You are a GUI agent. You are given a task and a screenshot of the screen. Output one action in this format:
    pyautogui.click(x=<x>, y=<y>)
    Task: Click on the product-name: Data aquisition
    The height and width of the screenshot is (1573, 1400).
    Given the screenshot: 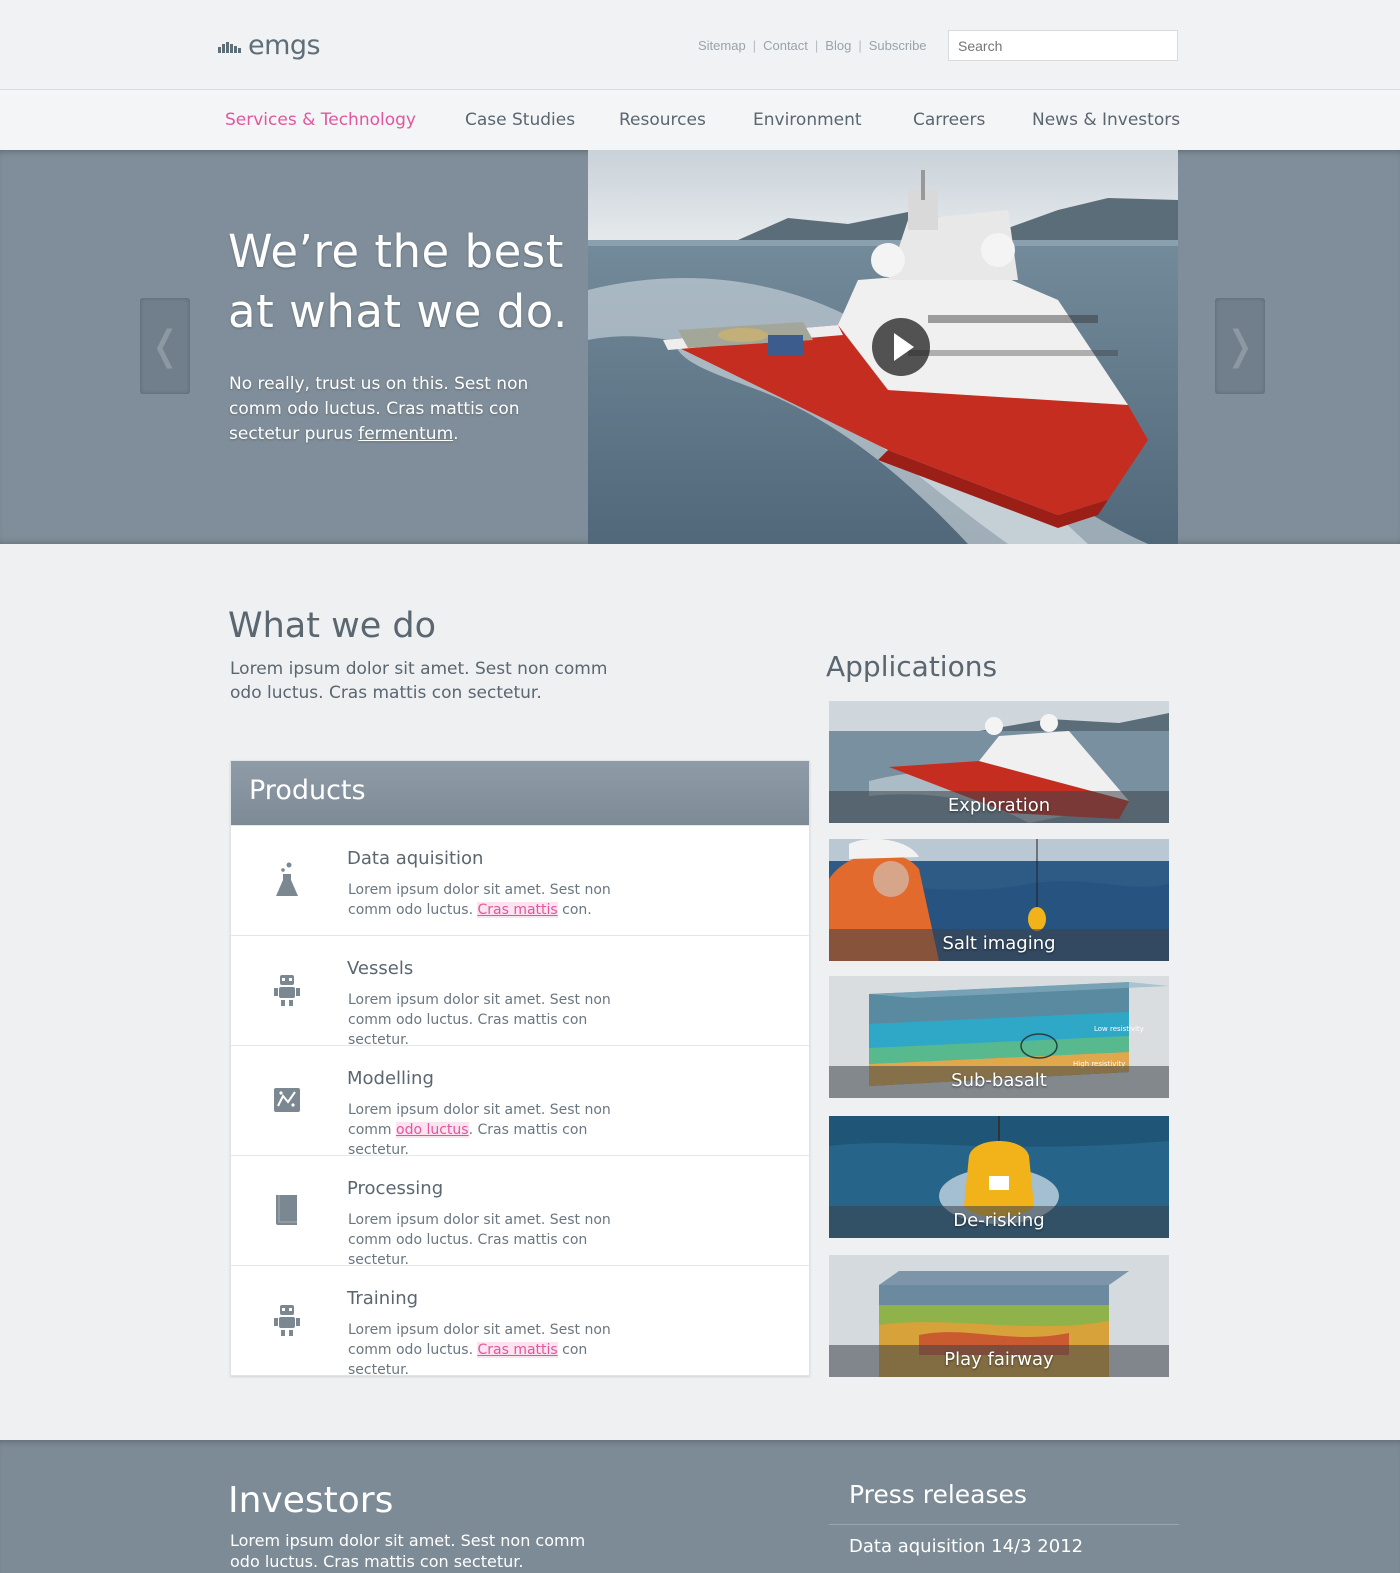 What is the action you would take?
    pyautogui.click(x=415, y=858)
    